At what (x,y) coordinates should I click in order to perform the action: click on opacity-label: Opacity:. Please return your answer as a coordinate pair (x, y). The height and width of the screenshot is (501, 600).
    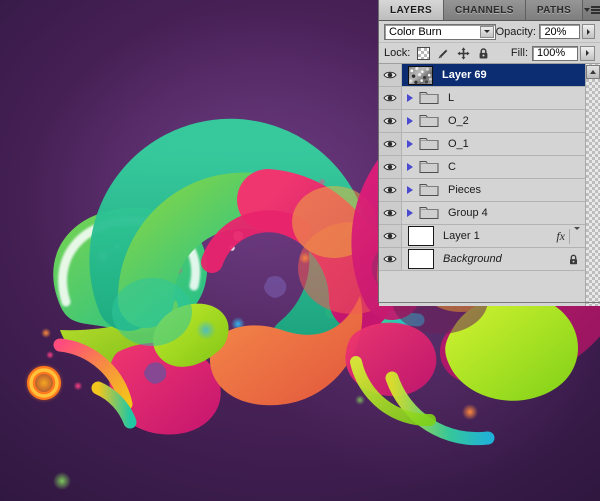
    Looking at the image, I should click on (515, 31).